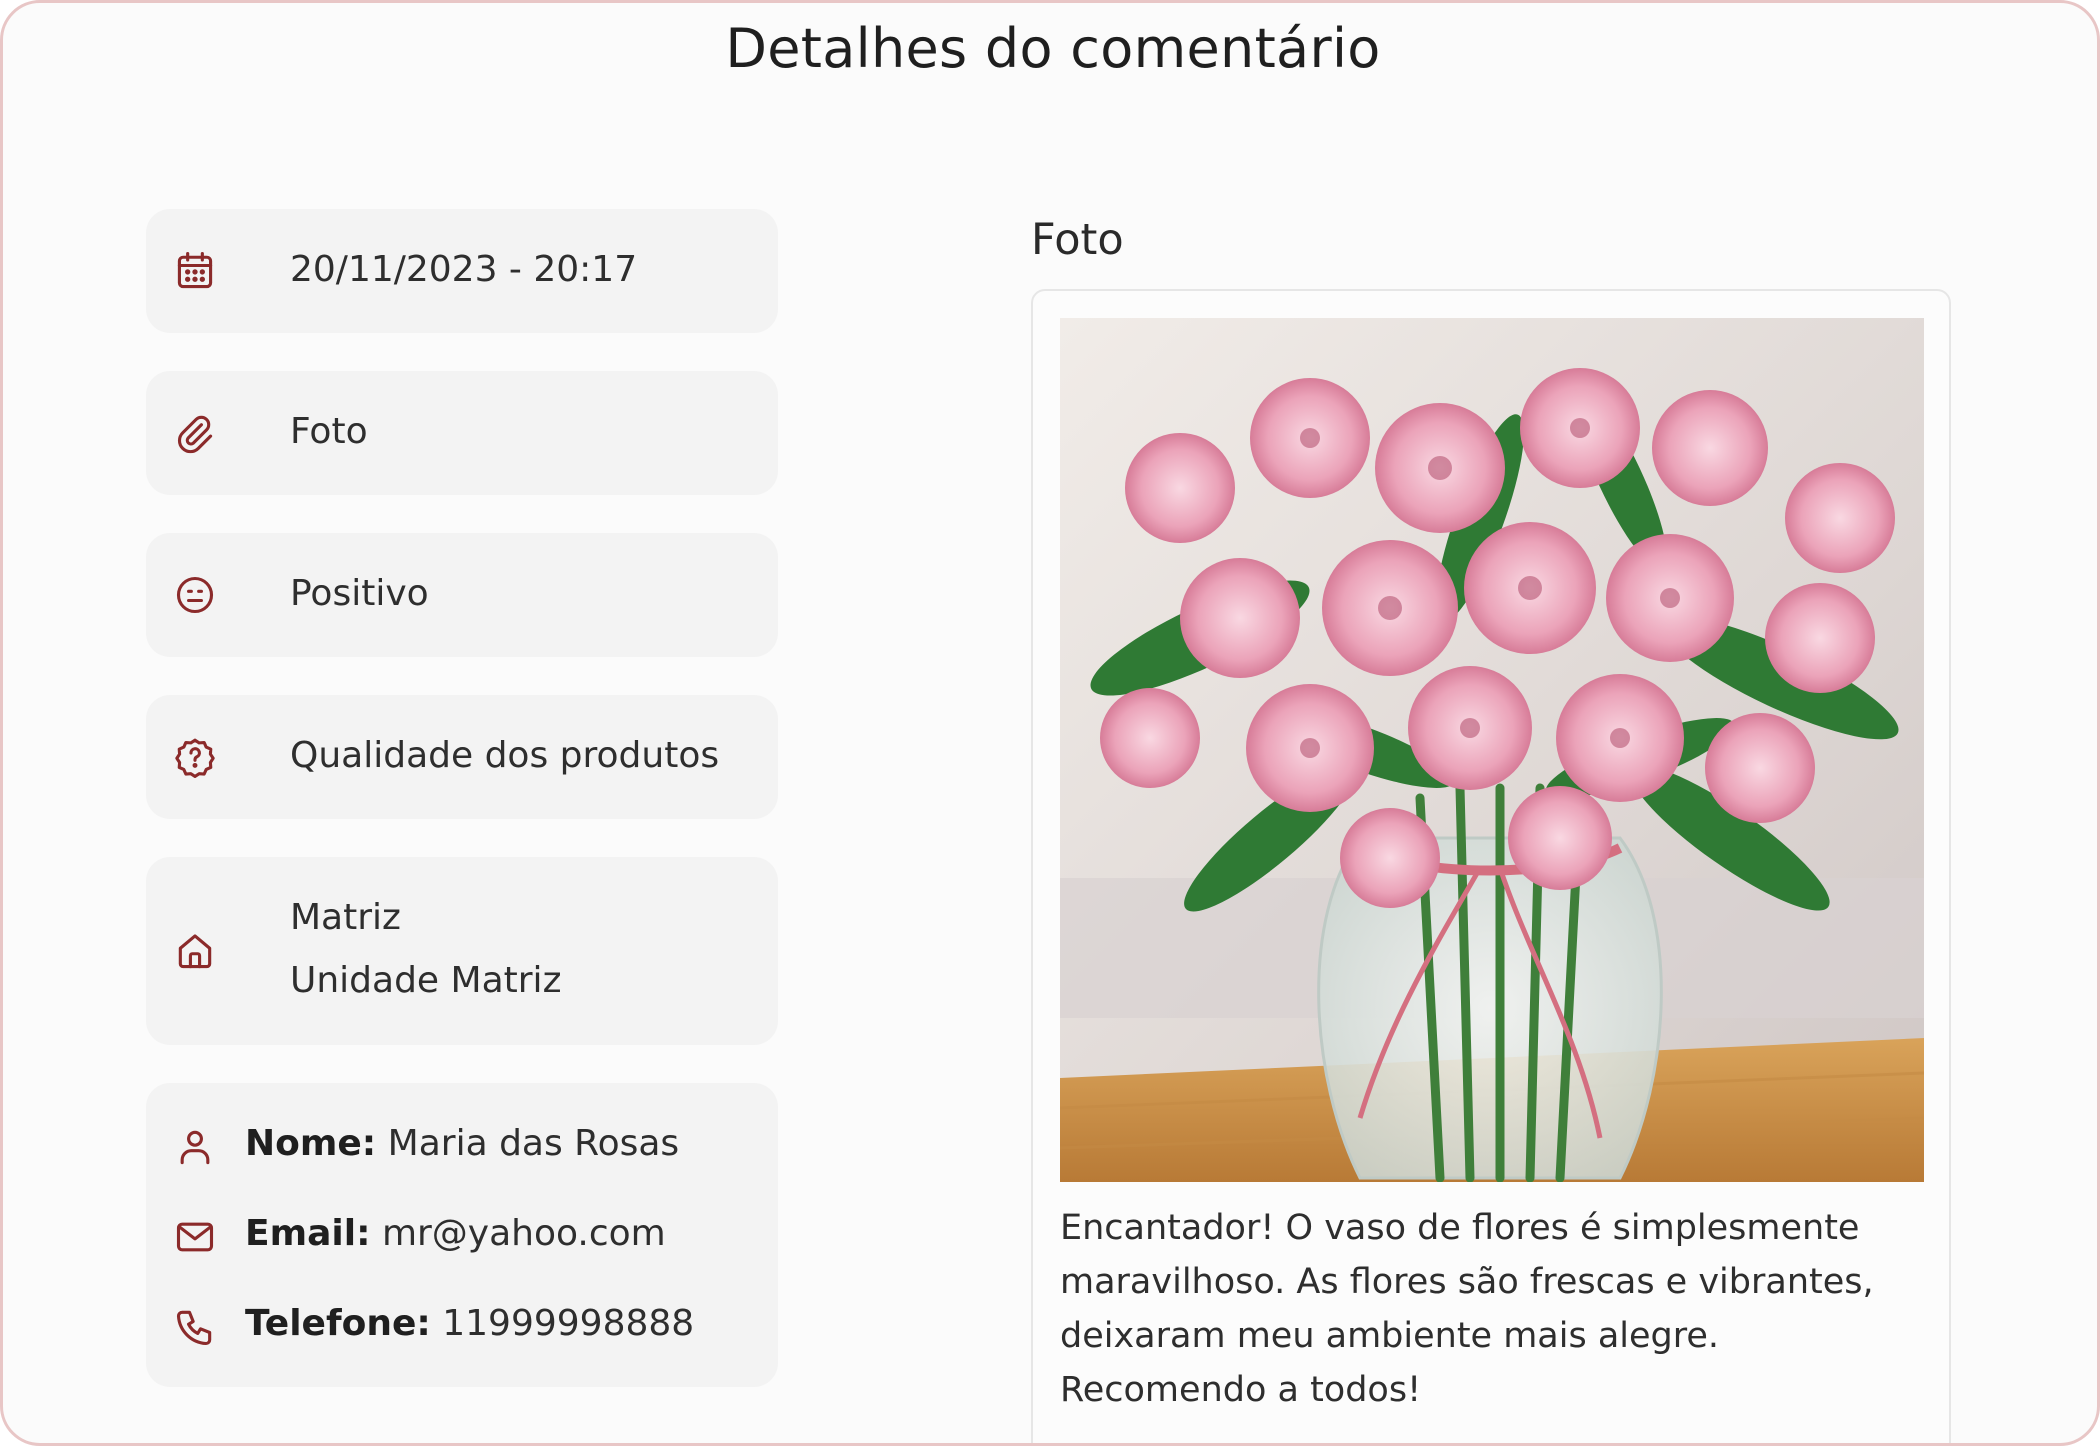 The width and height of the screenshot is (2100, 1446). Describe the element at coordinates (568, 1323) in the screenshot. I see `phone-value: 11999998888` at that location.